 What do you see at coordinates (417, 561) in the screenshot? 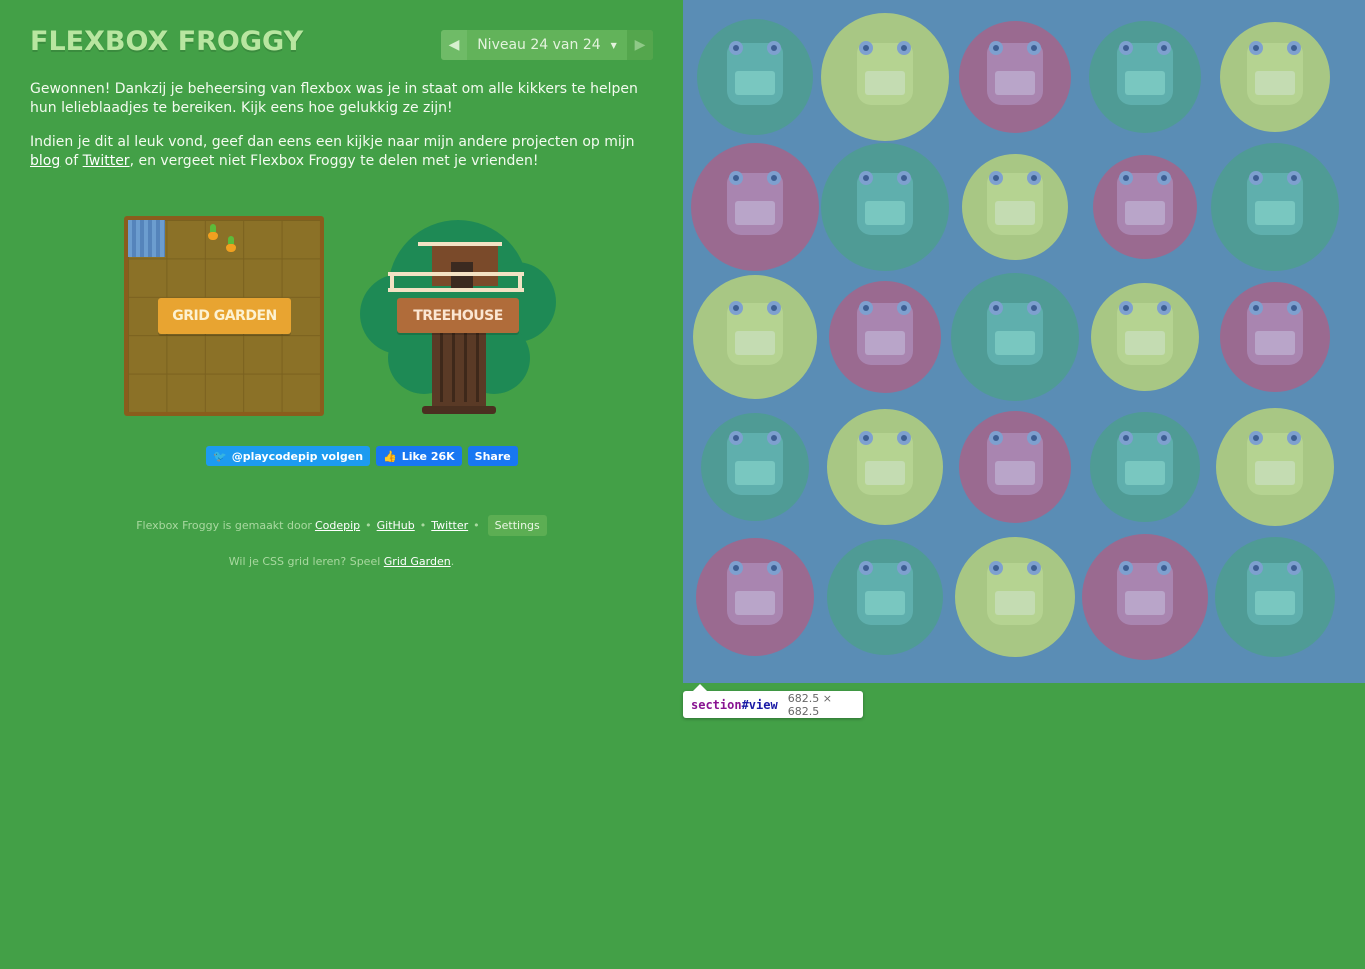
I see `grid-garden-link: Grid Garden` at bounding box center [417, 561].